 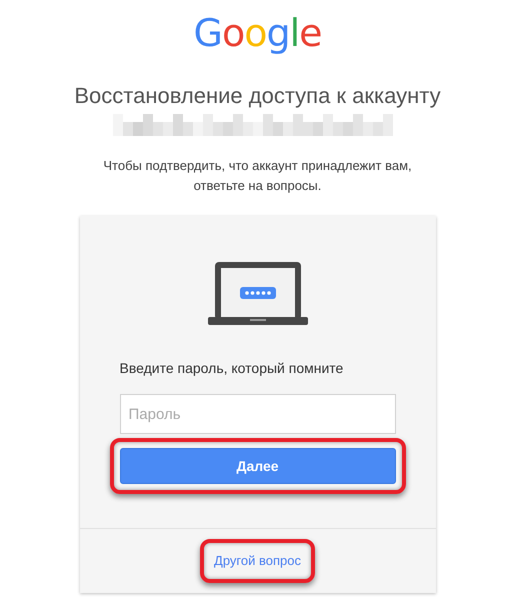 I want to click on password-field: Пароль, so click(x=258, y=414).